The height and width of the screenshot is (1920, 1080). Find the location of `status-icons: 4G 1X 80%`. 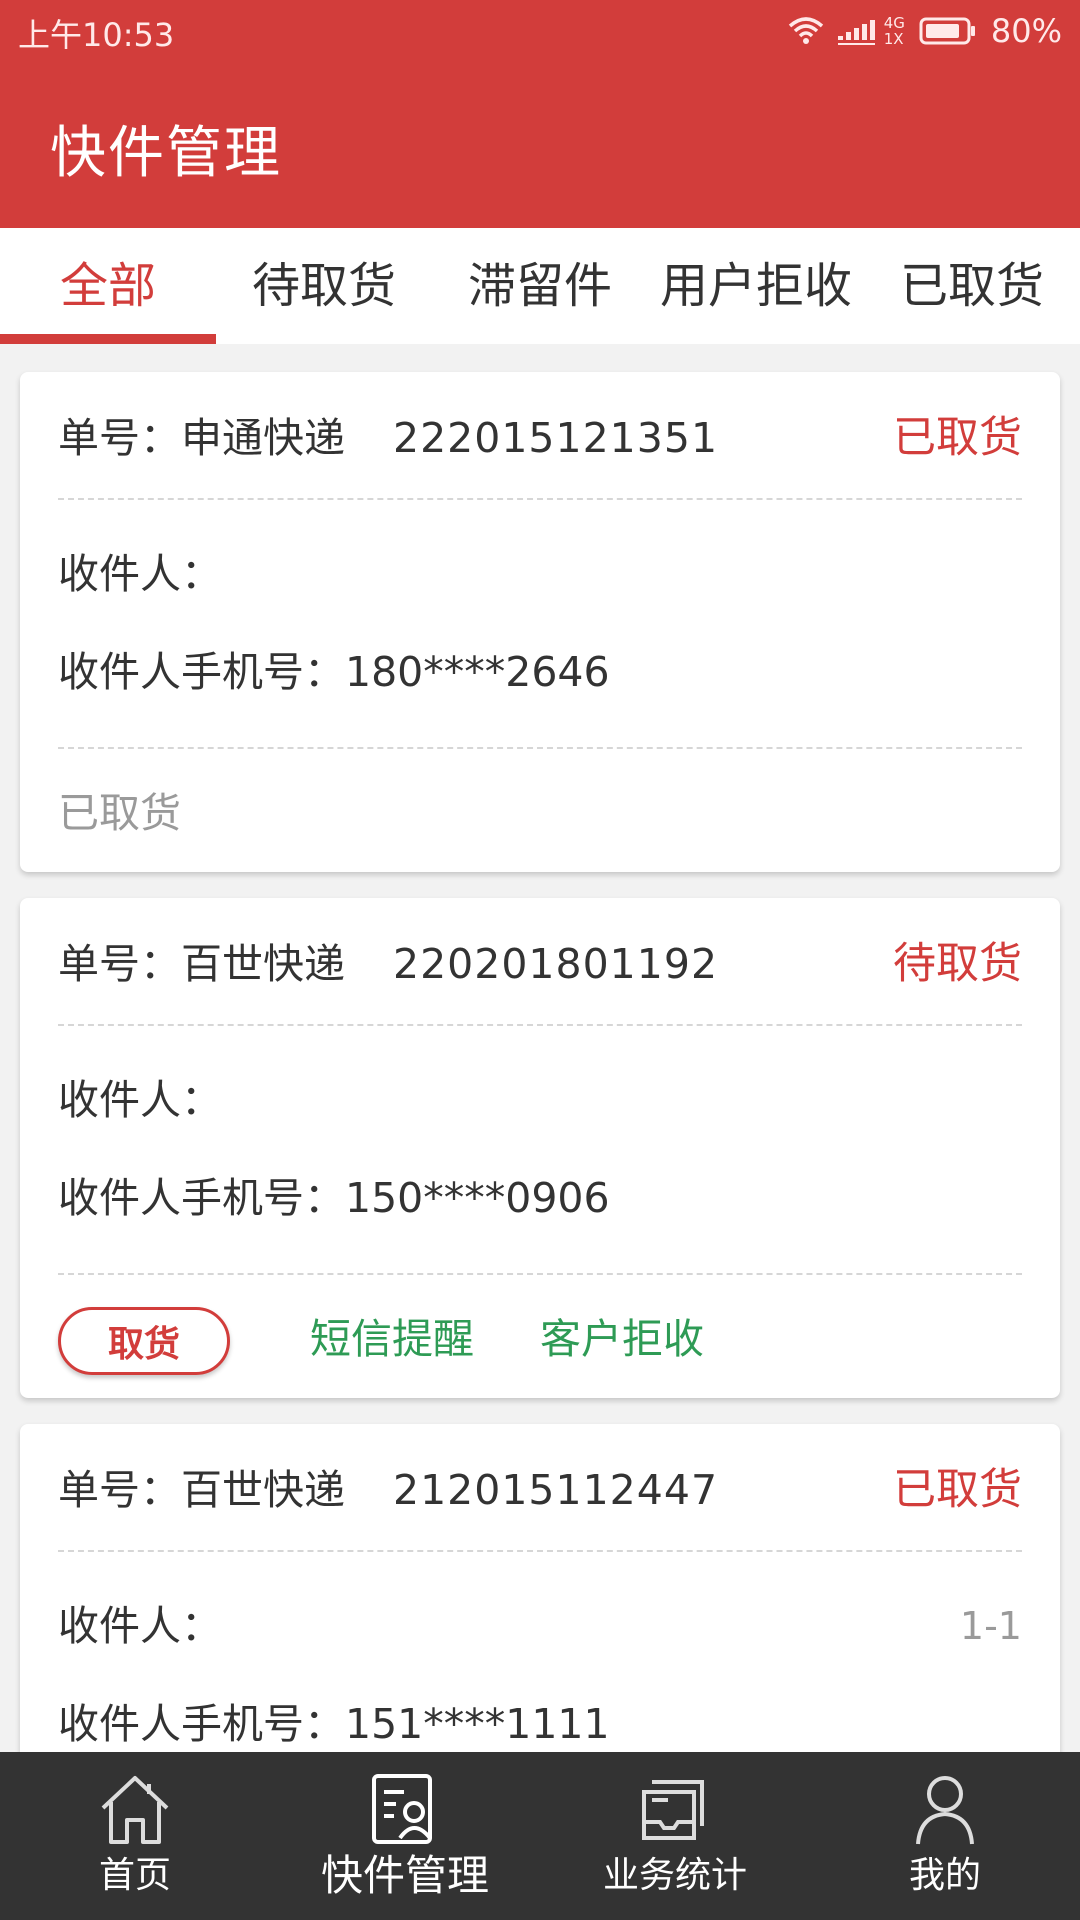

status-icons: 4G 1X 80% is located at coordinates (925, 31).